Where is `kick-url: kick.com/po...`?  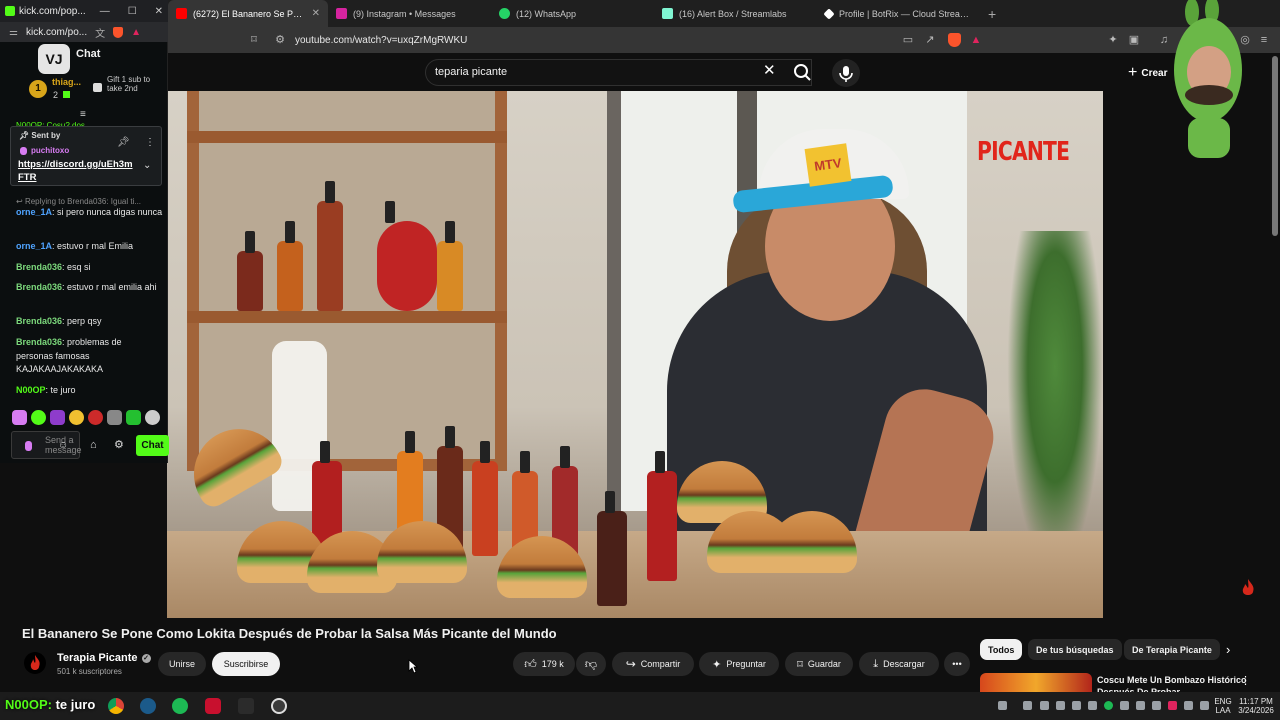
kick-url: kick.com/po... is located at coordinates (56, 32).